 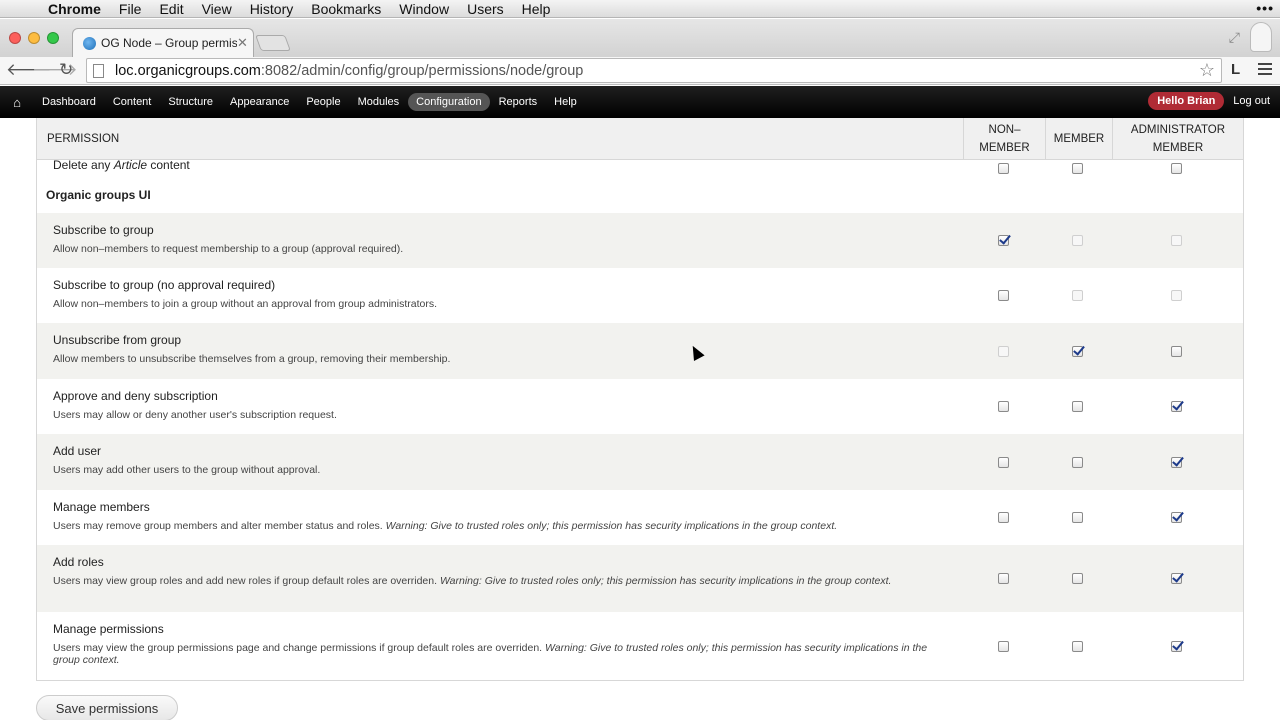 What do you see at coordinates (1235, 69) in the screenshot?
I see `extension-button: L` at bounding box center [1235, 69].